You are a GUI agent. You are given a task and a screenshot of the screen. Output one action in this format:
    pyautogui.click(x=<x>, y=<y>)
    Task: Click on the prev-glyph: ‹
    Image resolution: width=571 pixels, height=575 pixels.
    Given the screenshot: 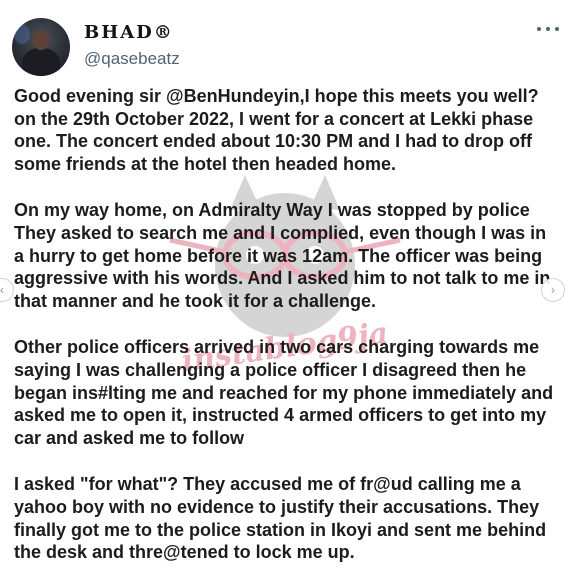 What is the action you would take?
    pyautogui.click(x=2, y=290)
    